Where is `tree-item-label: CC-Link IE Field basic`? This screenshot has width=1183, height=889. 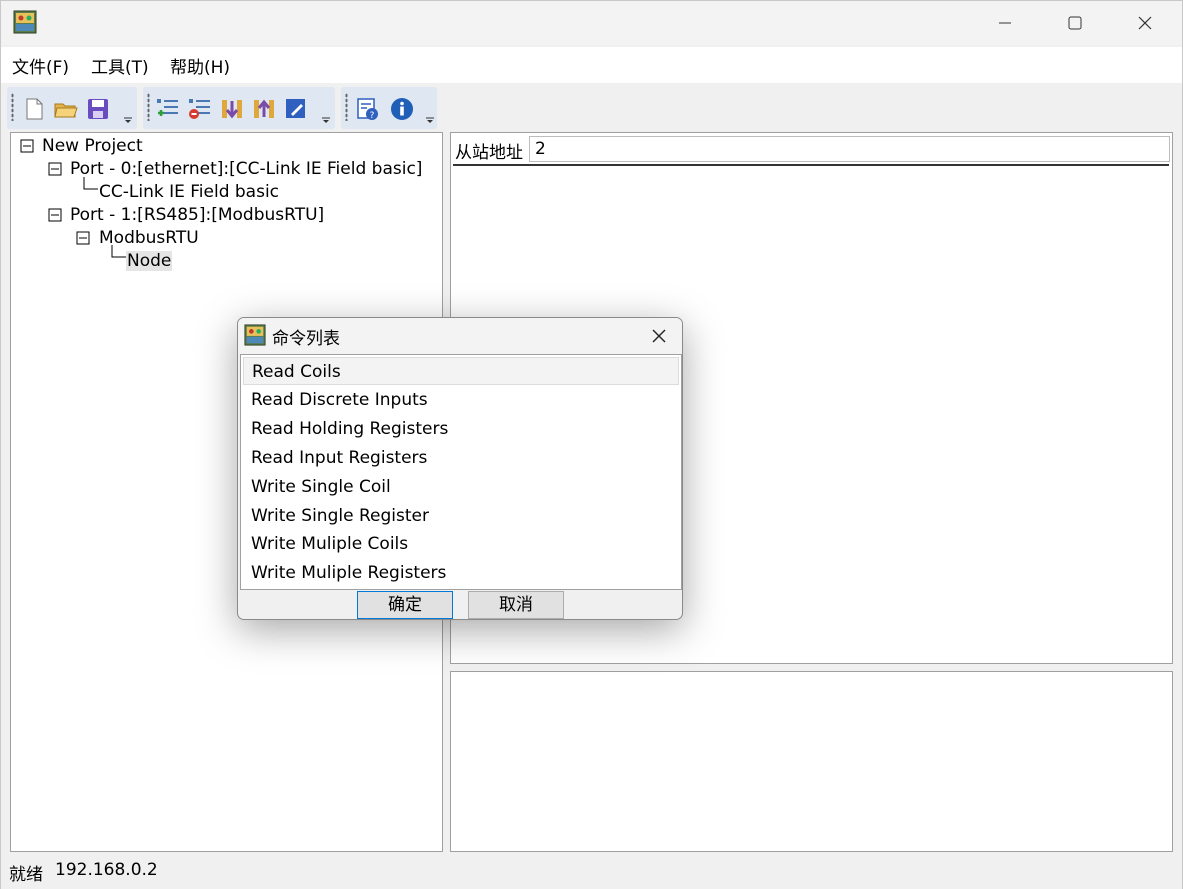 tree-item-label: CC-Link IE Field basic is located at coordinates (189, 192).